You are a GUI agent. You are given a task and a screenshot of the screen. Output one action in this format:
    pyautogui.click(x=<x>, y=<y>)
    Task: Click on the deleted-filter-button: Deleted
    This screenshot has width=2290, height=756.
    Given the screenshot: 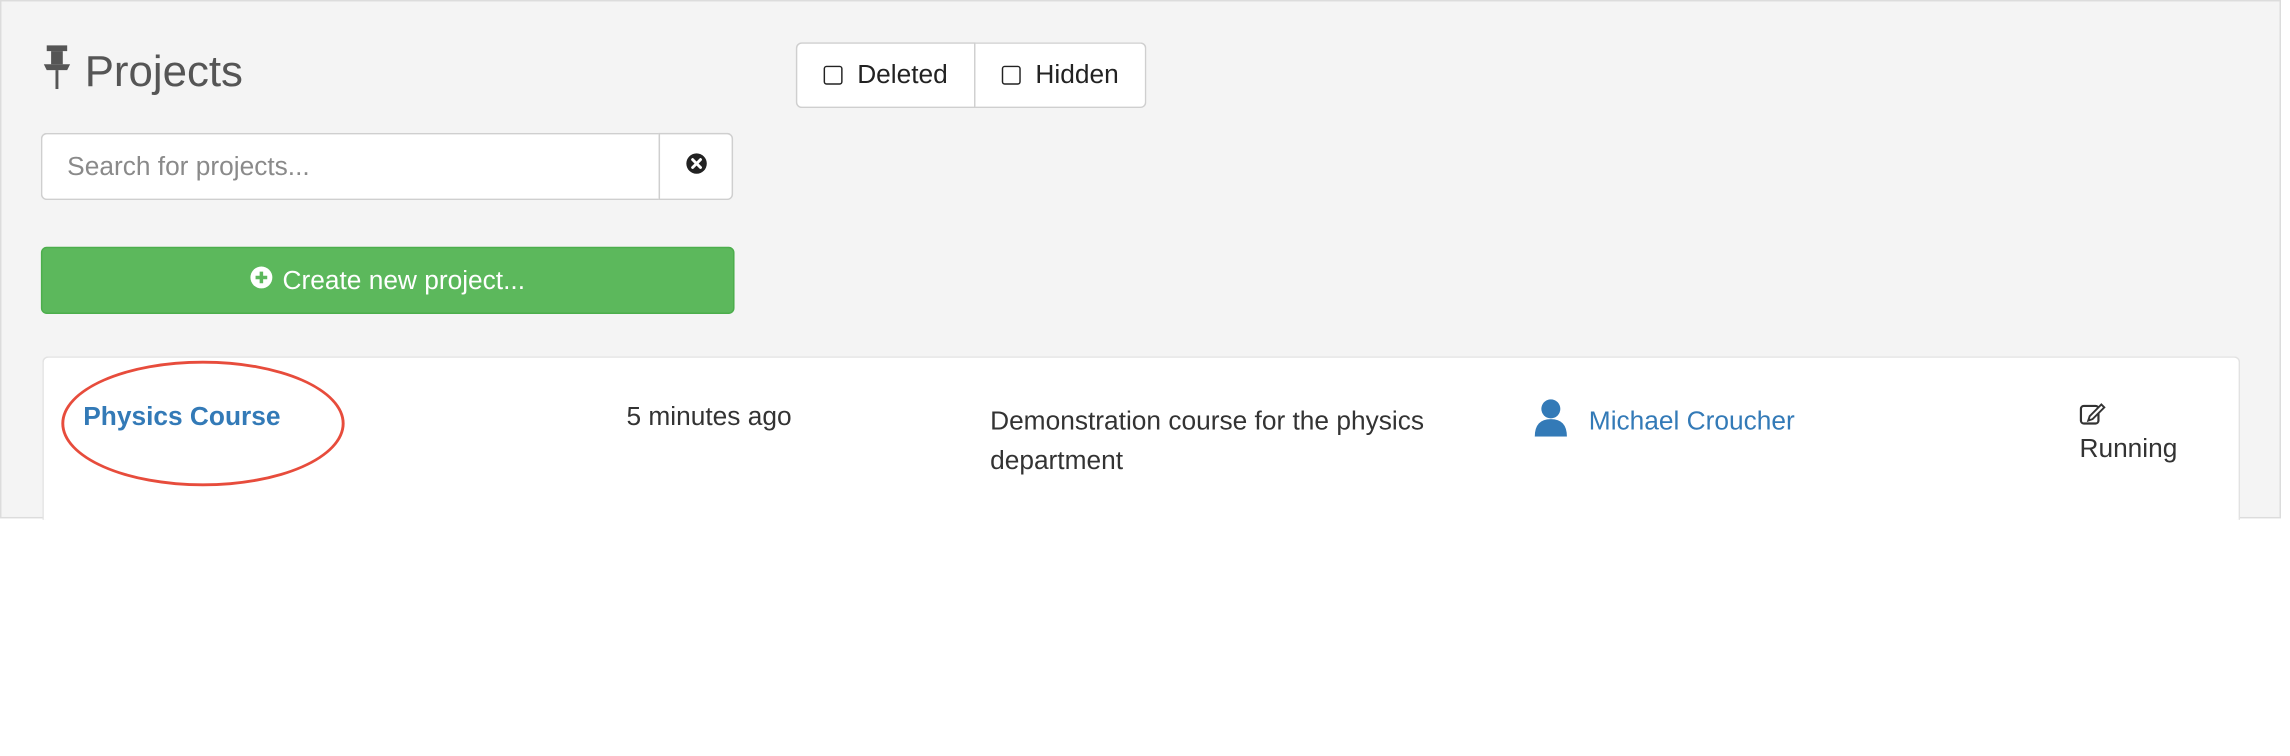 What is the action you would take?
    pyautogui.click(x=885, y=75)
    